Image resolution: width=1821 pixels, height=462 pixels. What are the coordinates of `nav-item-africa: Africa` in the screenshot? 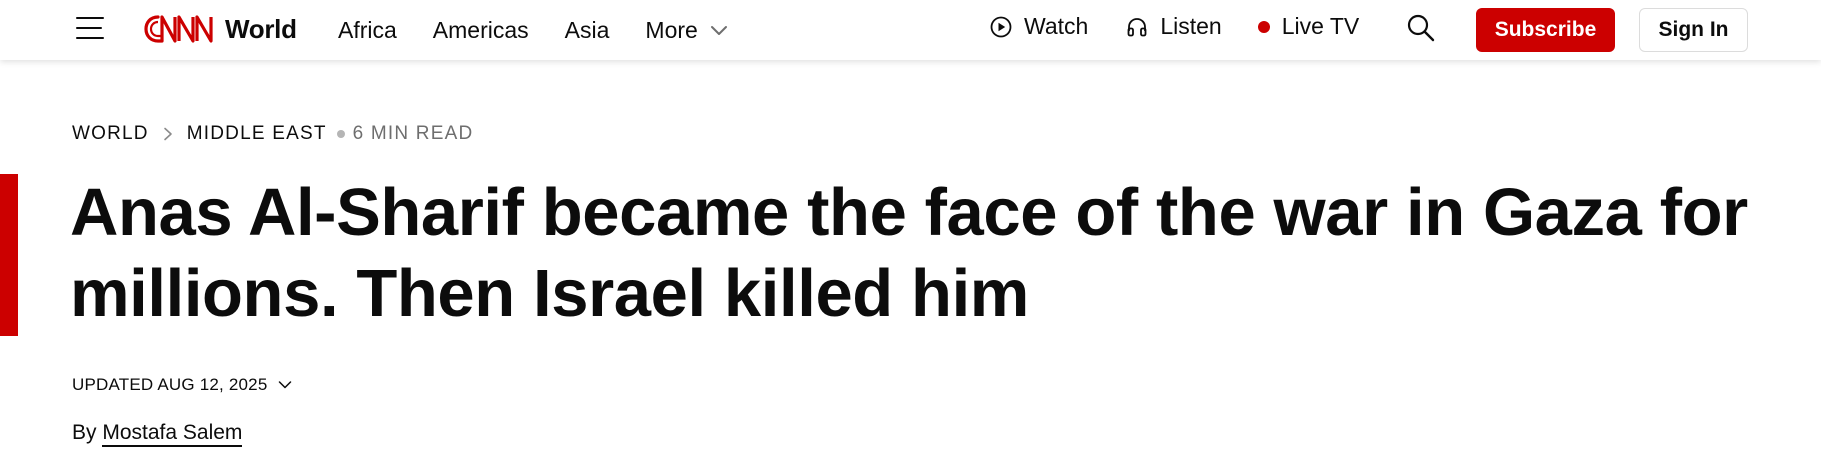 It's located at (367, 30).